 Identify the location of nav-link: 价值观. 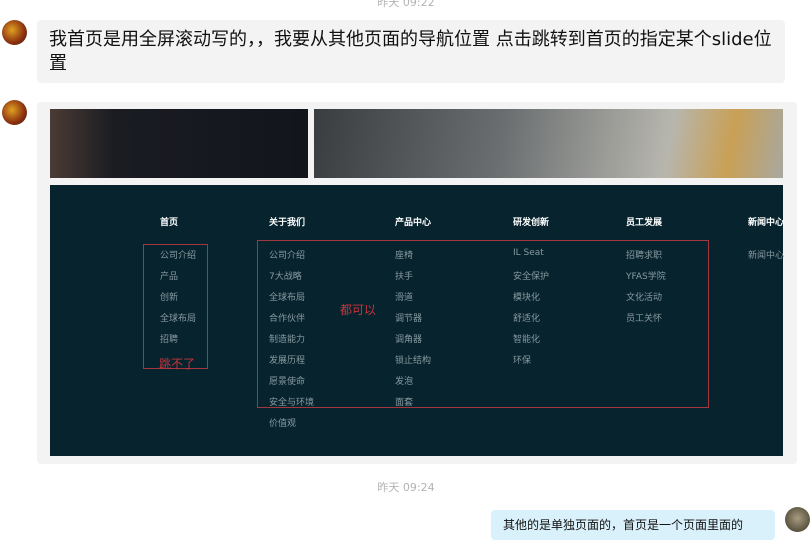
(291, 426).